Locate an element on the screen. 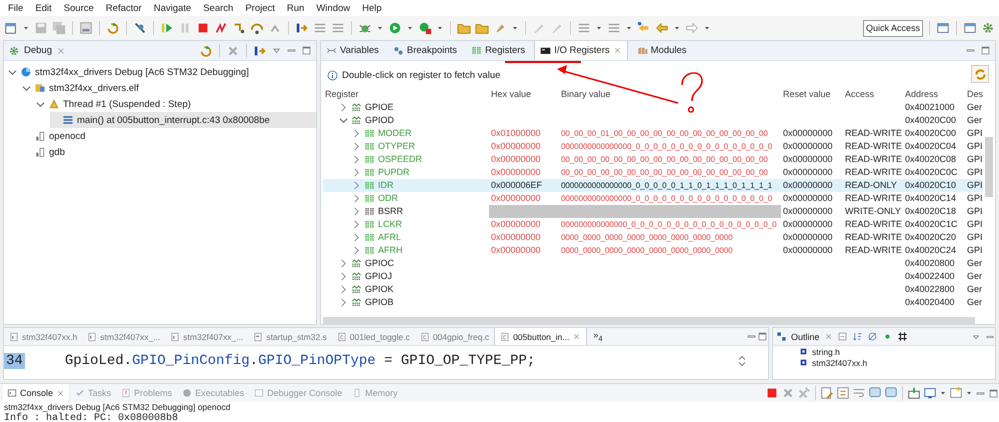 The width and height of the screenshot is (999, 422). remove-all-icon is located at coordinates (804, 393).